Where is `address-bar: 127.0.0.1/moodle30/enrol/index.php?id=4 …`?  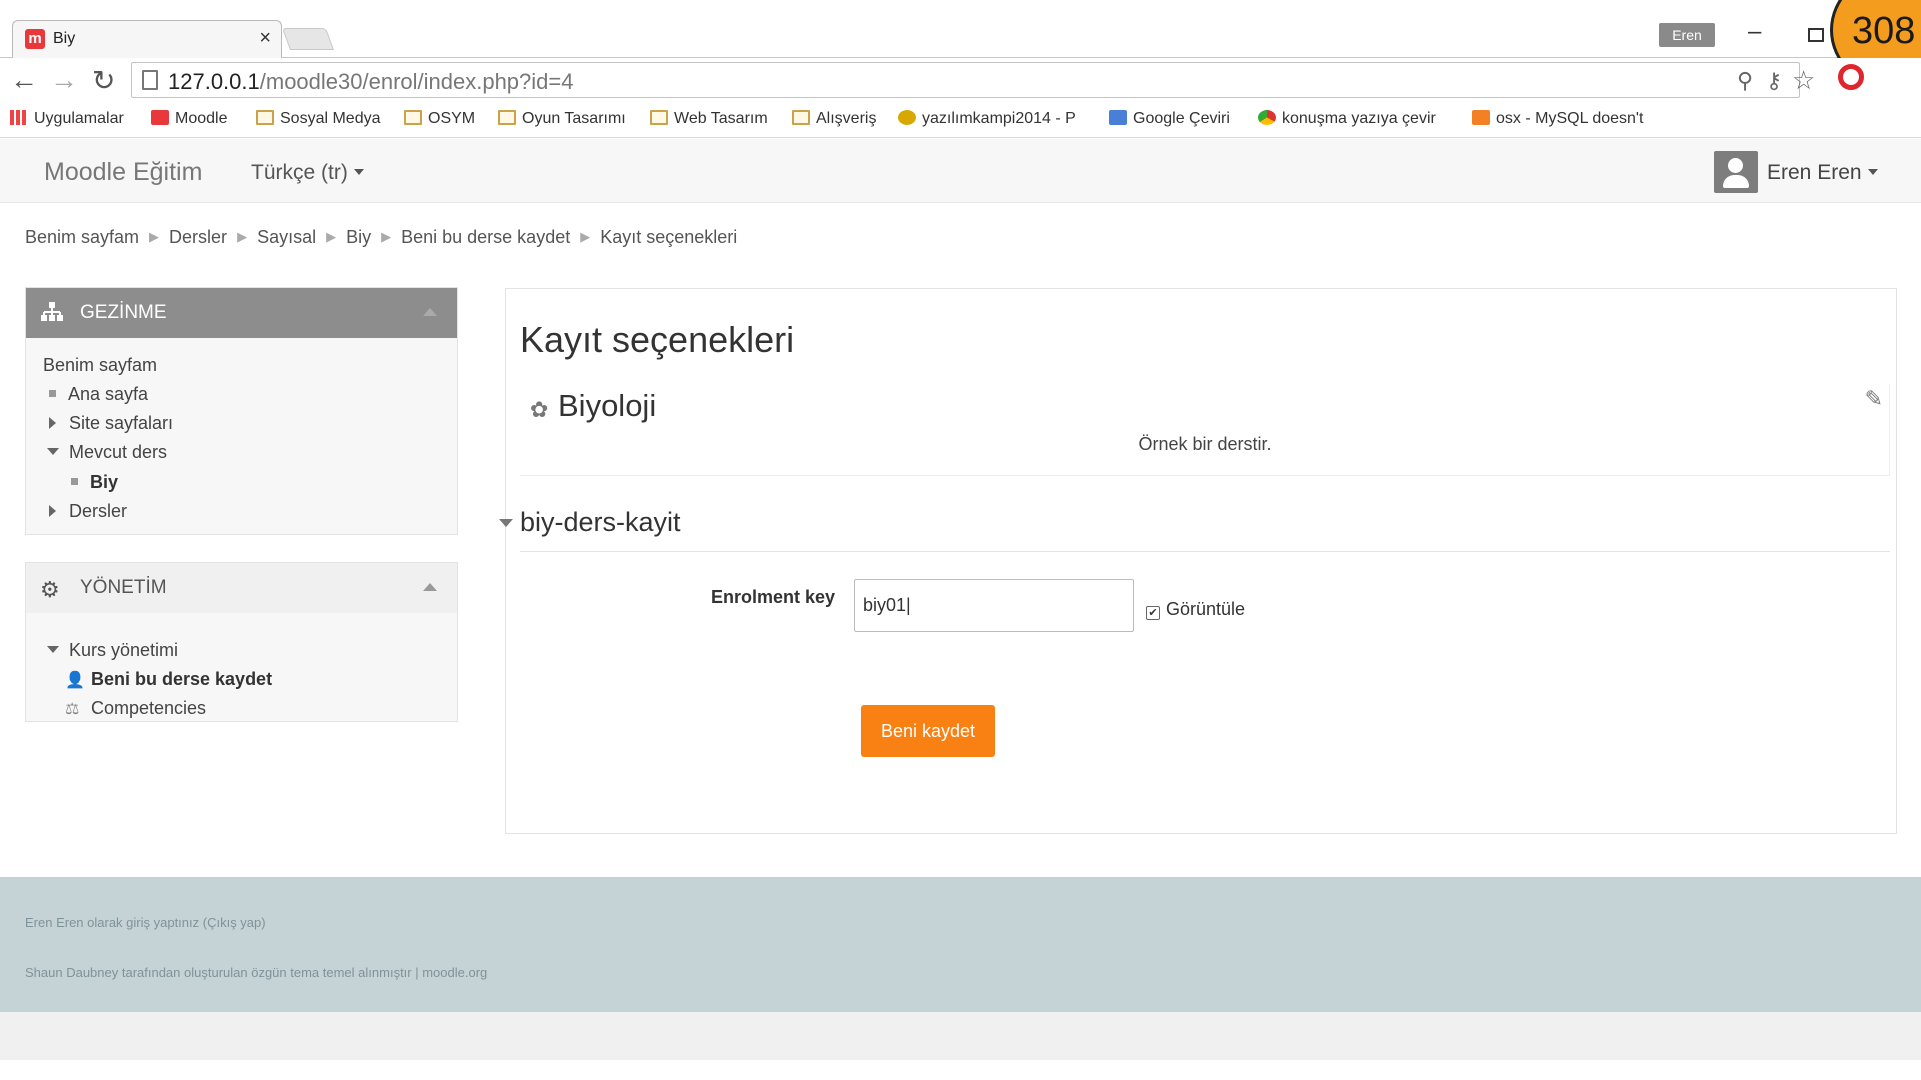
address-bar: 127.0.0.1/moodle30/enrol/index.php?id=4 … is located at coordinates (973, 80).